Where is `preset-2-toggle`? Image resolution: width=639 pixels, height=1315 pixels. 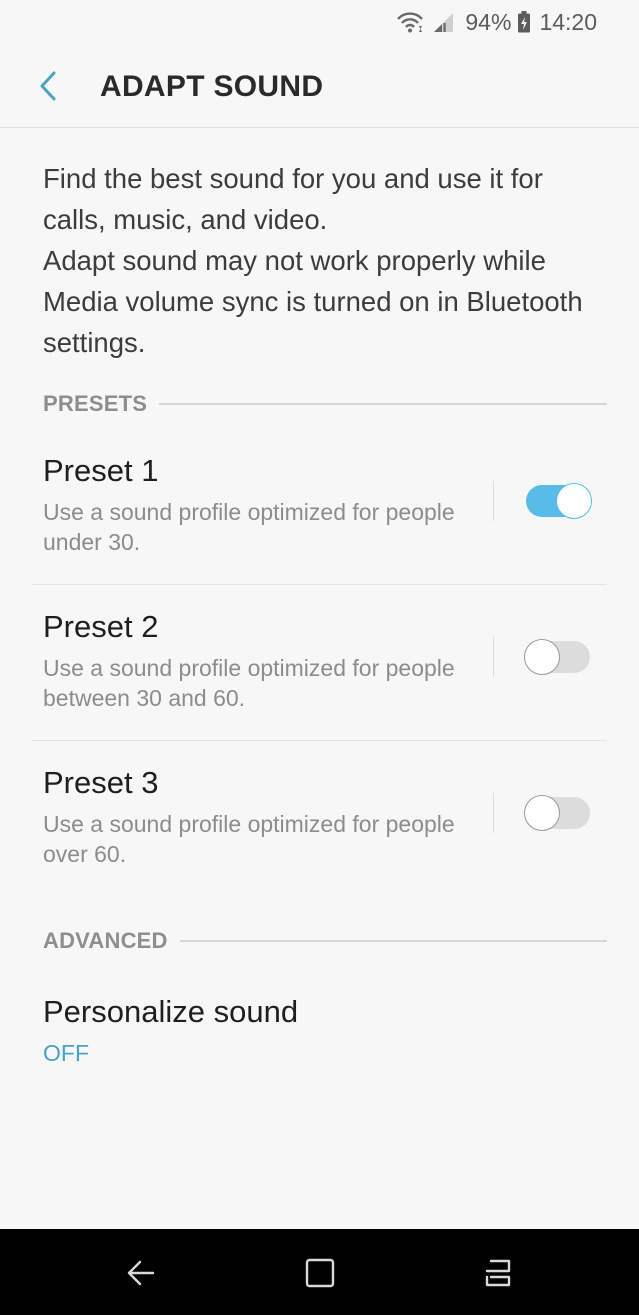
preset-2-toggle is located at coordinates (558, 657).